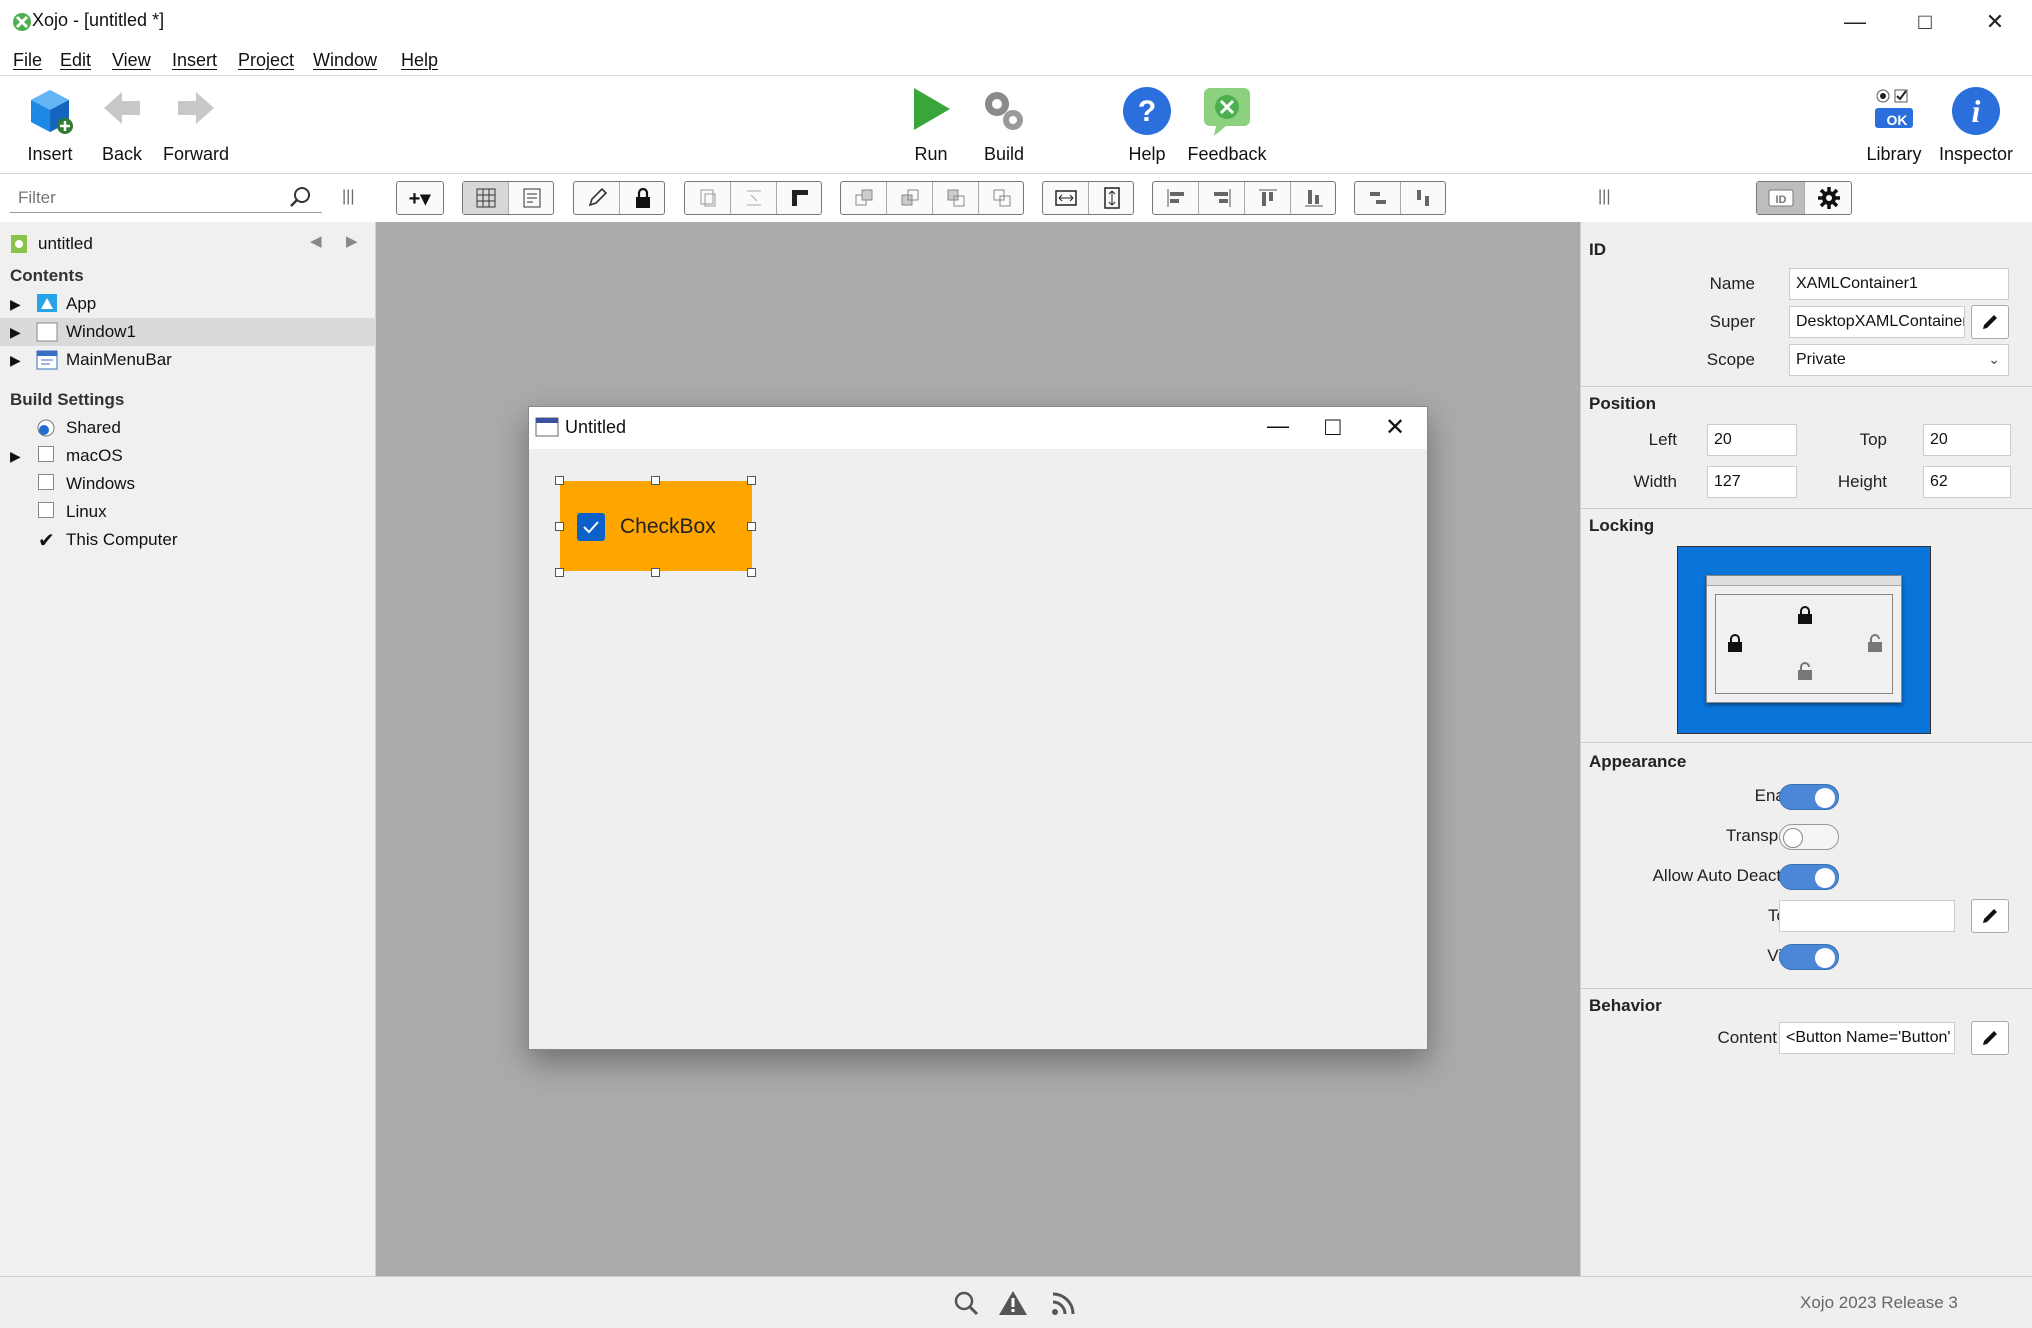 The width and height of the screenshot is (2032, 1328). I want to click on unlock-bottom-icon, so click(1805, 673).